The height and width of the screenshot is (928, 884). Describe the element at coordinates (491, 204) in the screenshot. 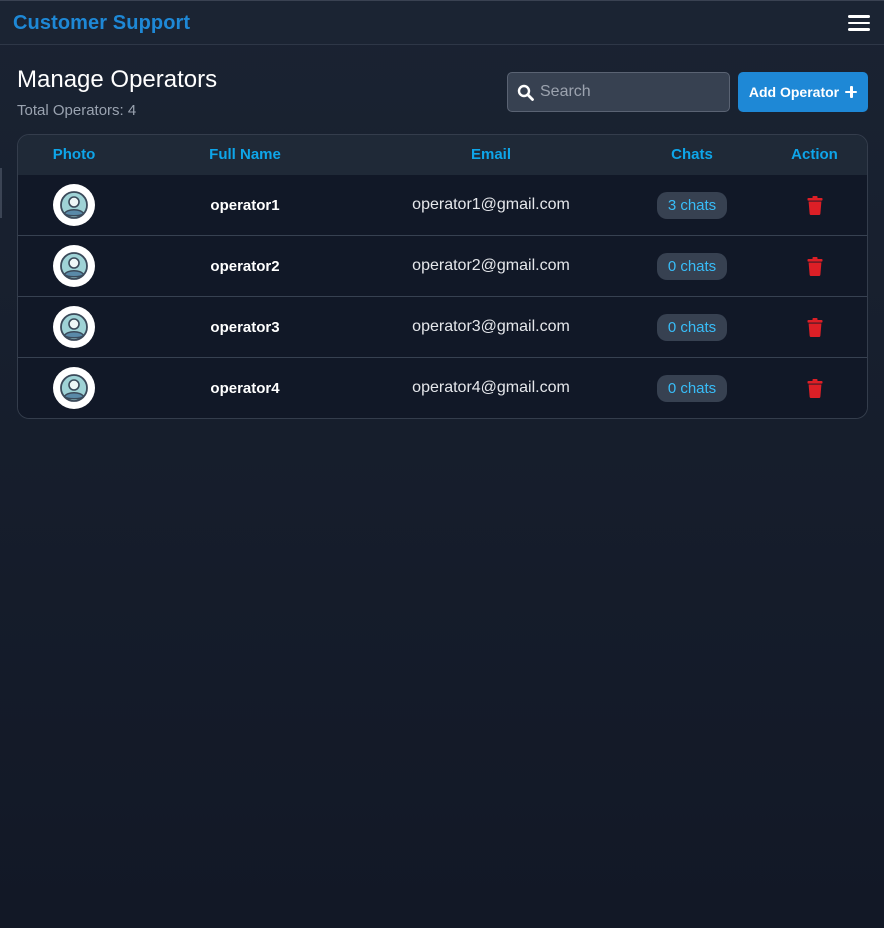

I see `operator-email: operator1@gmail.com` at that location.